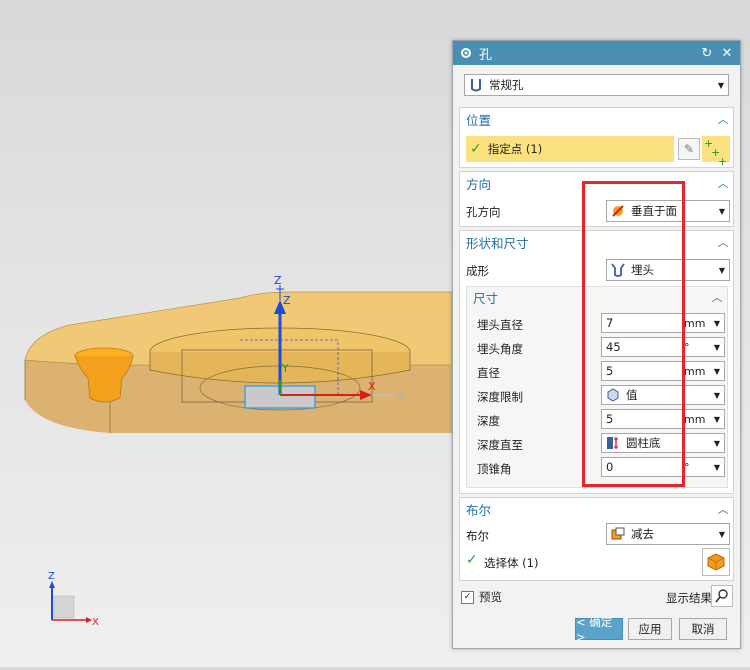  I want to click on reset-icon: ↻, so click(707, 53).